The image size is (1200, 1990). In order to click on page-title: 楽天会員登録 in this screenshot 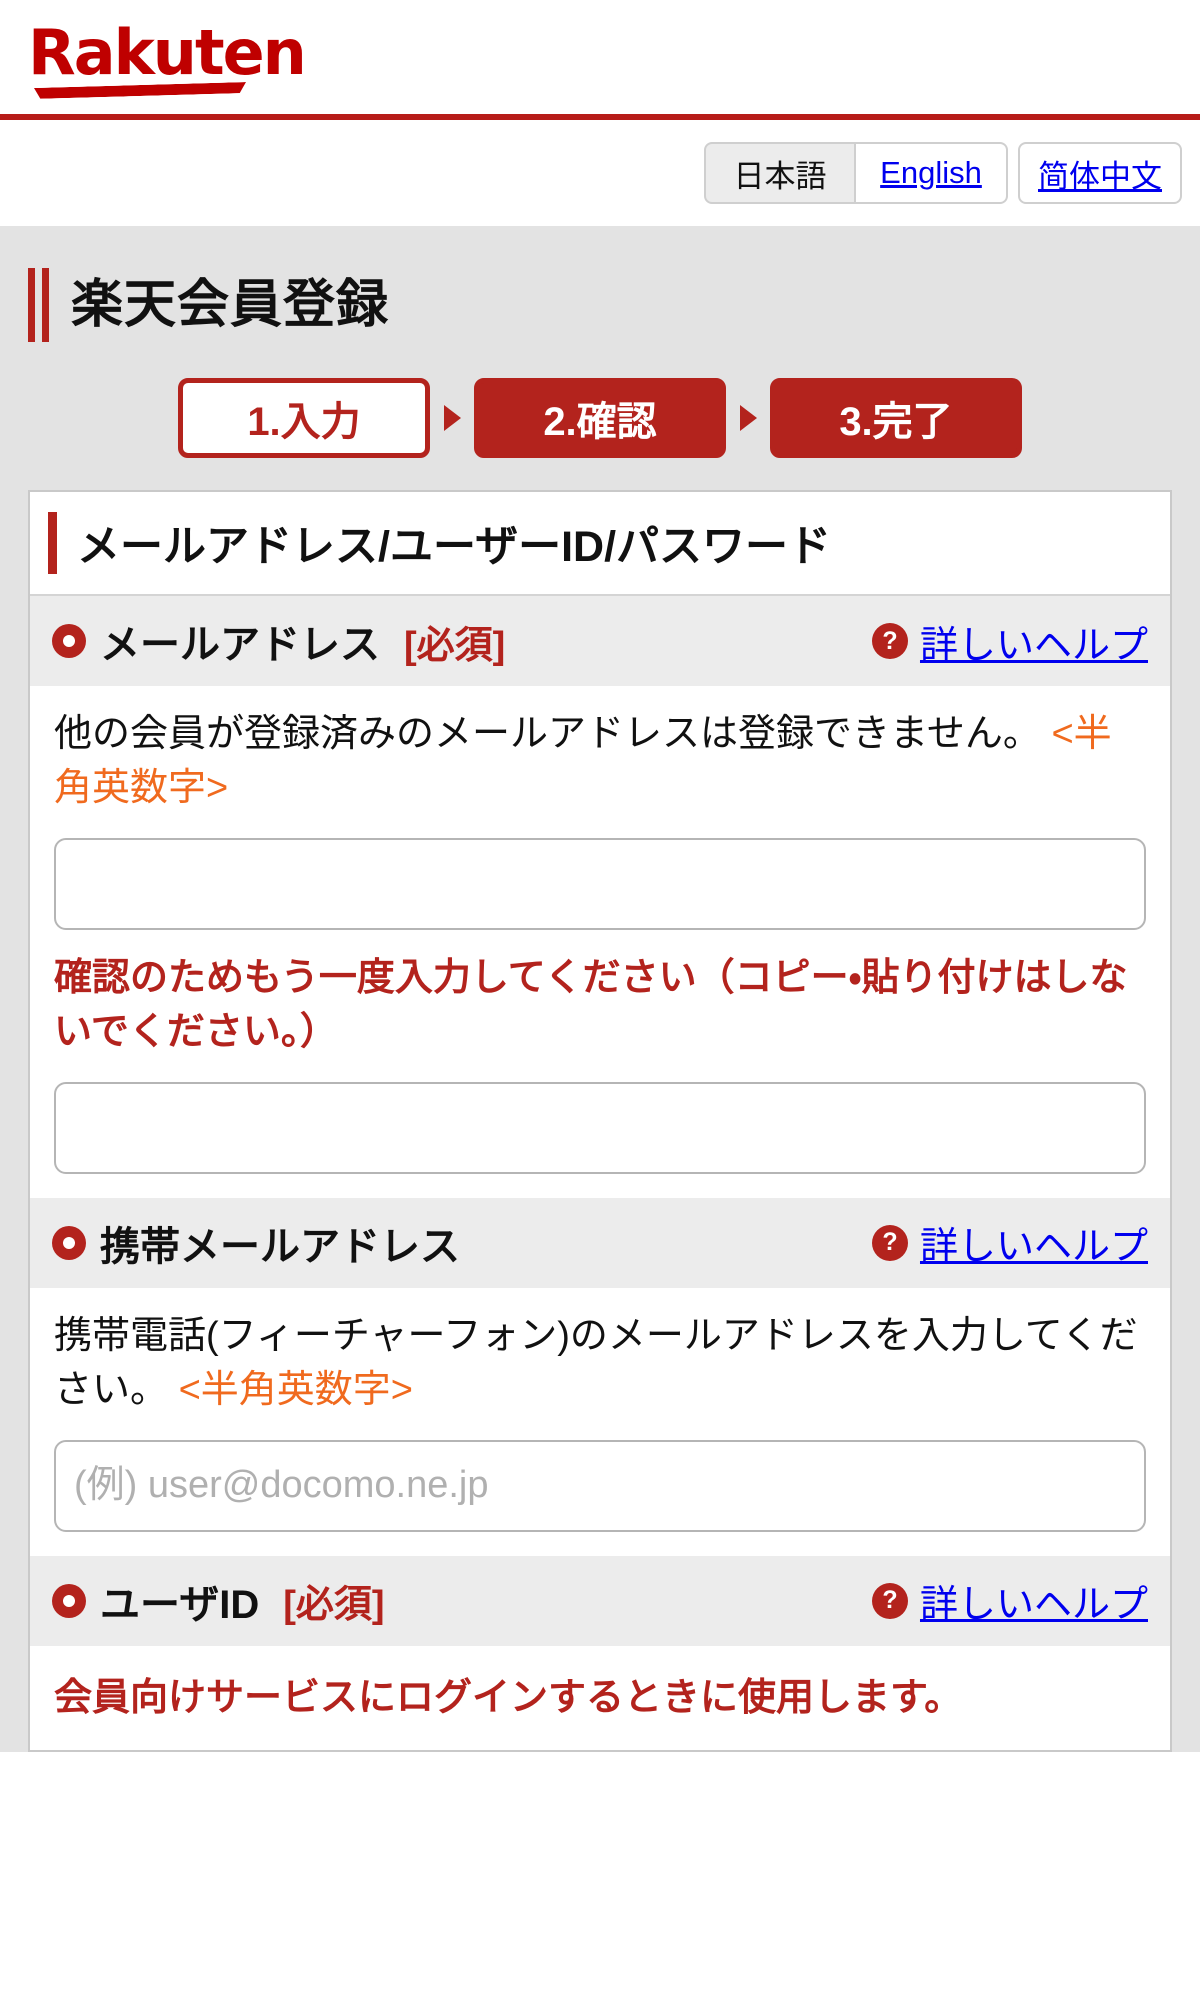, I will do `click(600, 301)`.